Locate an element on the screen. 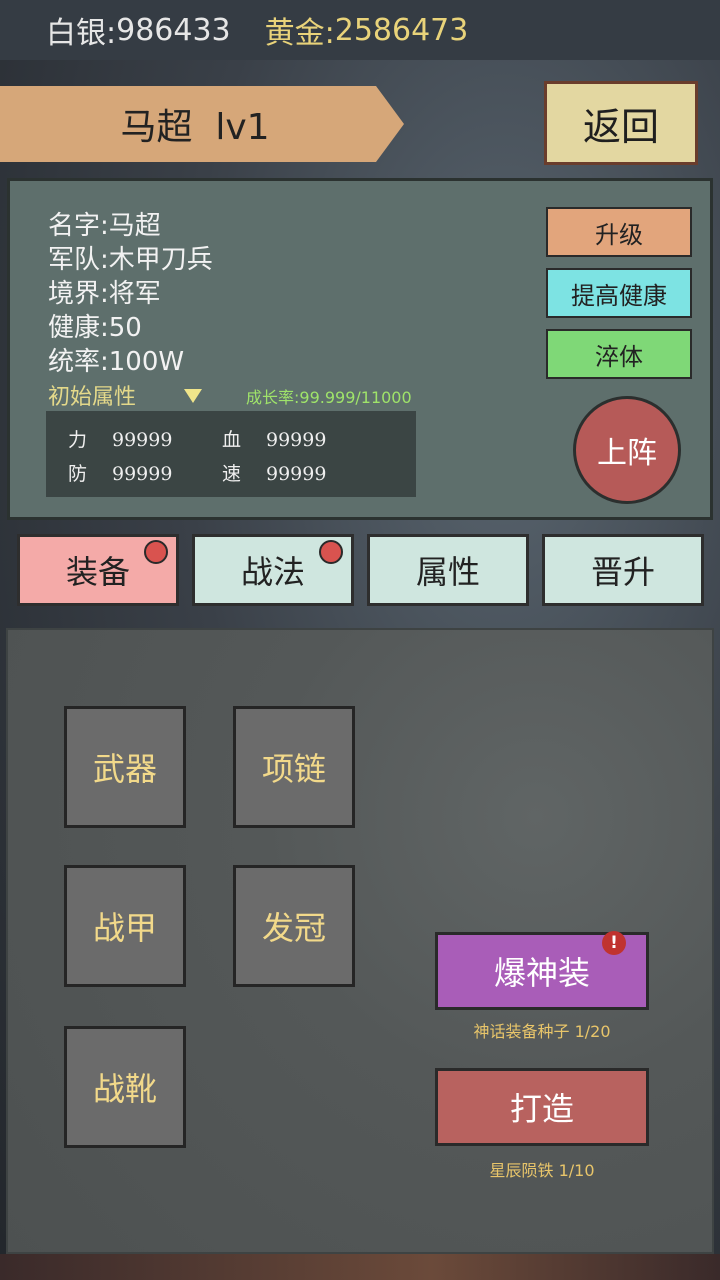  hero-name: 名字:马超 is located at coordinates (104, 226).